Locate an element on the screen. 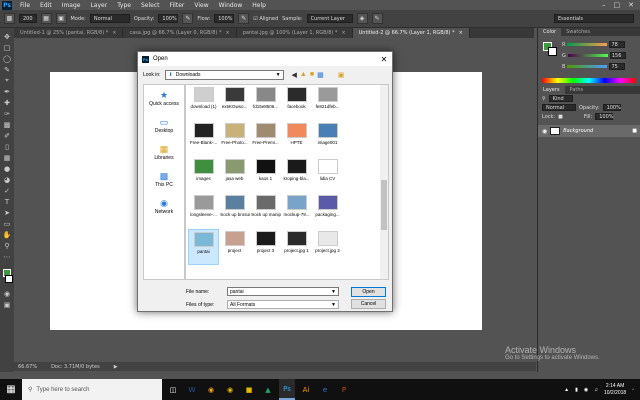 Image resolution: width=640 pixels, height=400 pixels. scrollbar-thumb is located at coordinates (384, 205).